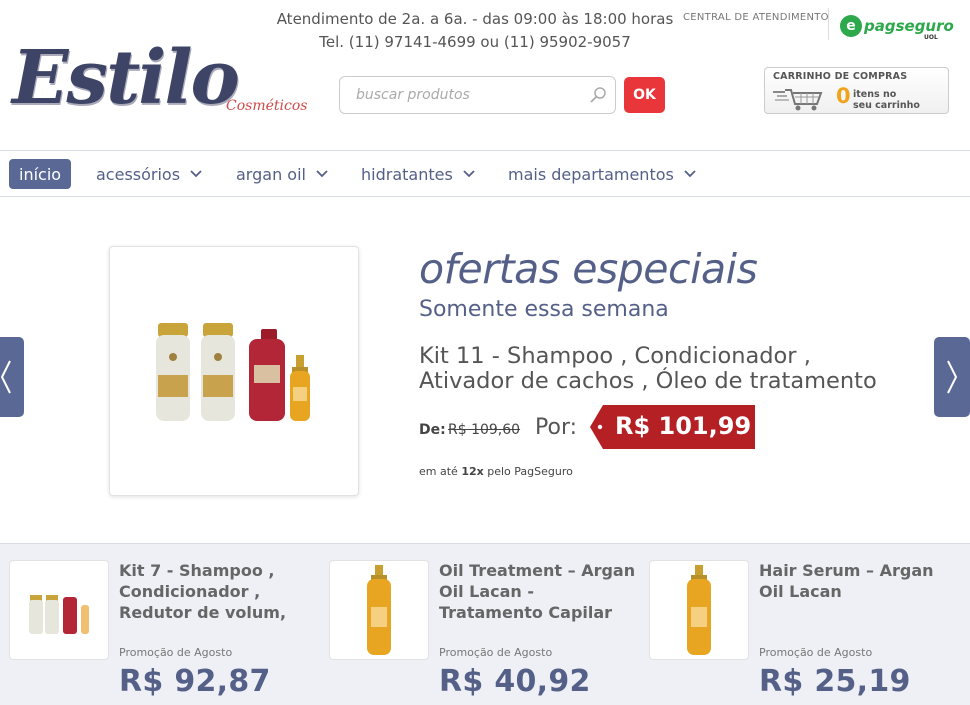  I want to click on pagseguro-label: pagseguro, so click(909, 26).